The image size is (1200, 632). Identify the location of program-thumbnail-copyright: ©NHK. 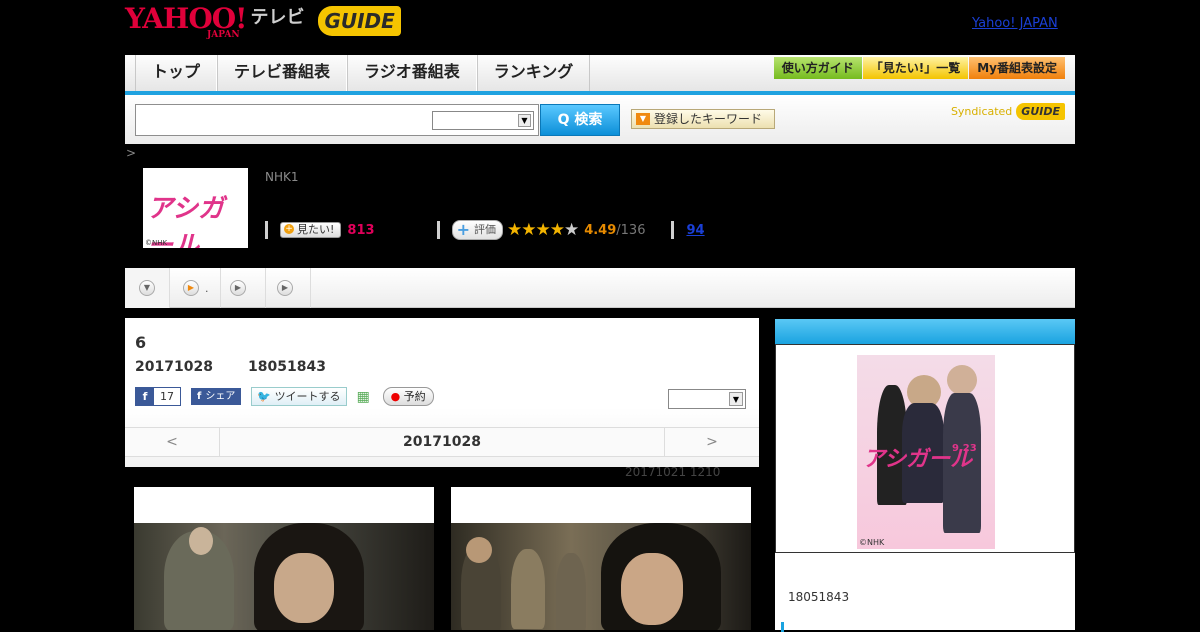
(156, 243).